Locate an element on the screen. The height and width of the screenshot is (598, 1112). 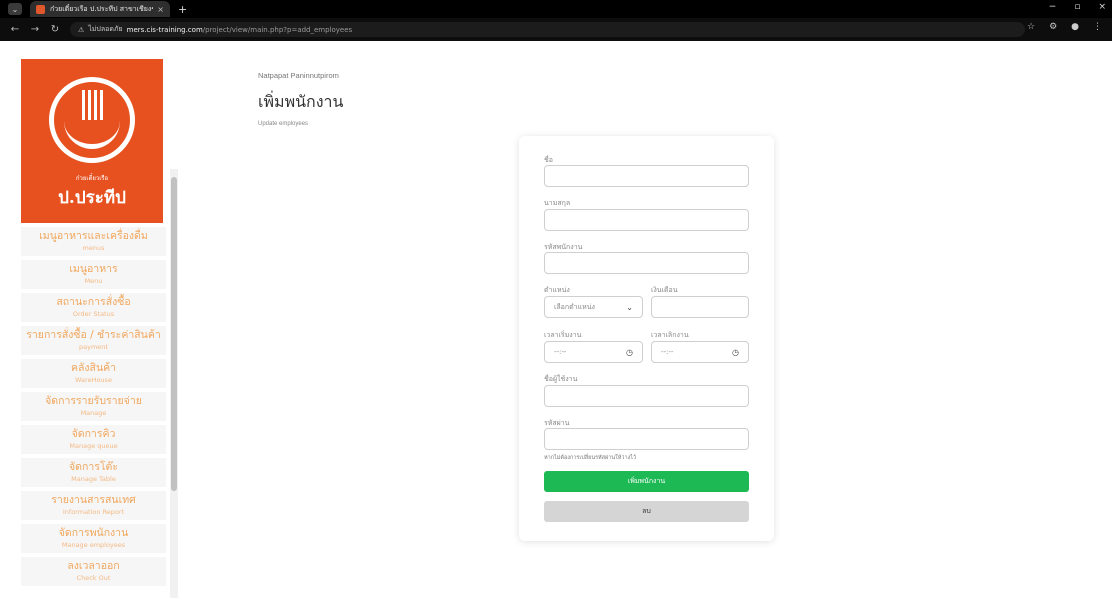
sidebar-item-menu: เมนูอาหาร Menu is located at coordinates (93, 274).